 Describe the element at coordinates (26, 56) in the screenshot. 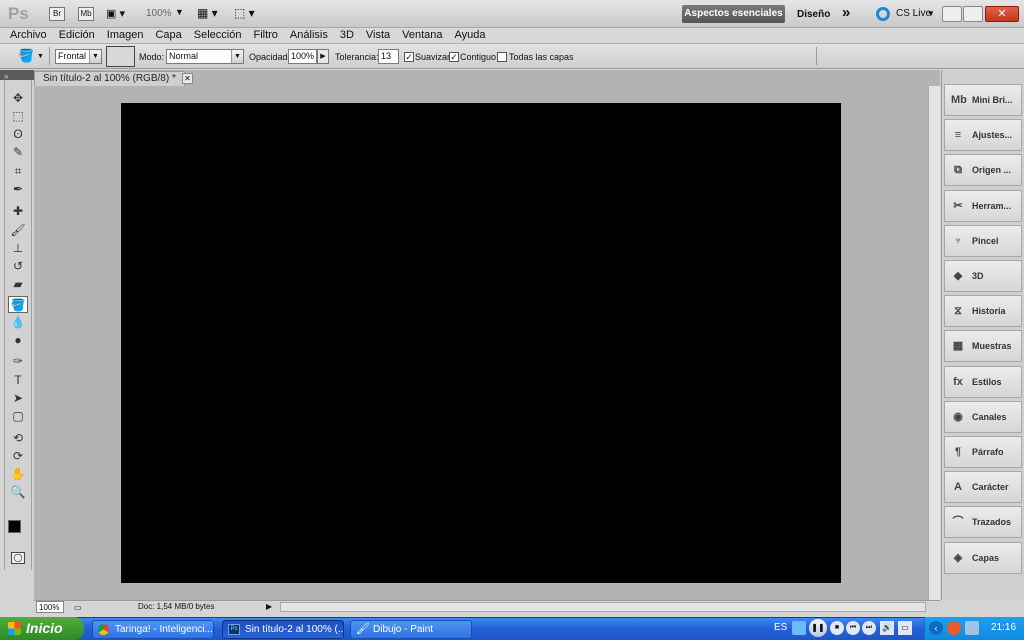

I see `paint-bucket-preset-icon: 🪣` at that location.